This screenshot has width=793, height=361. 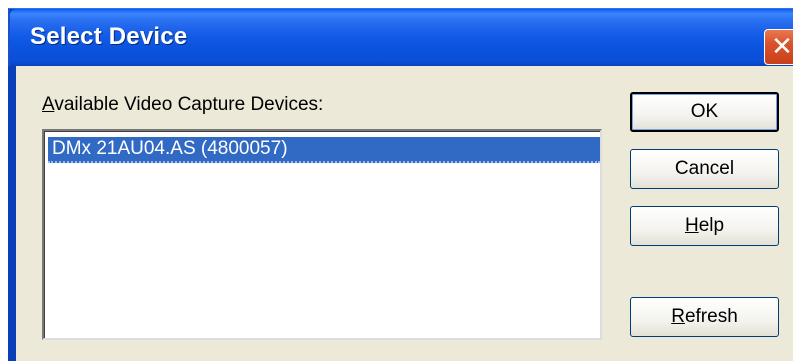 I want to click on refresh-button: Refresh, so click(x=704, y=317).